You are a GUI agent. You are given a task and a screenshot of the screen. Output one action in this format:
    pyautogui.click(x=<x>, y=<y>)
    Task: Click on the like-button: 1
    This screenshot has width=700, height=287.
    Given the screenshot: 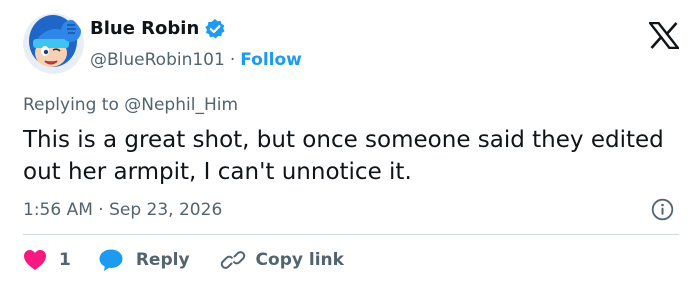 What is the action you would take?
    pyautogui.click(x=47, y=260)
    